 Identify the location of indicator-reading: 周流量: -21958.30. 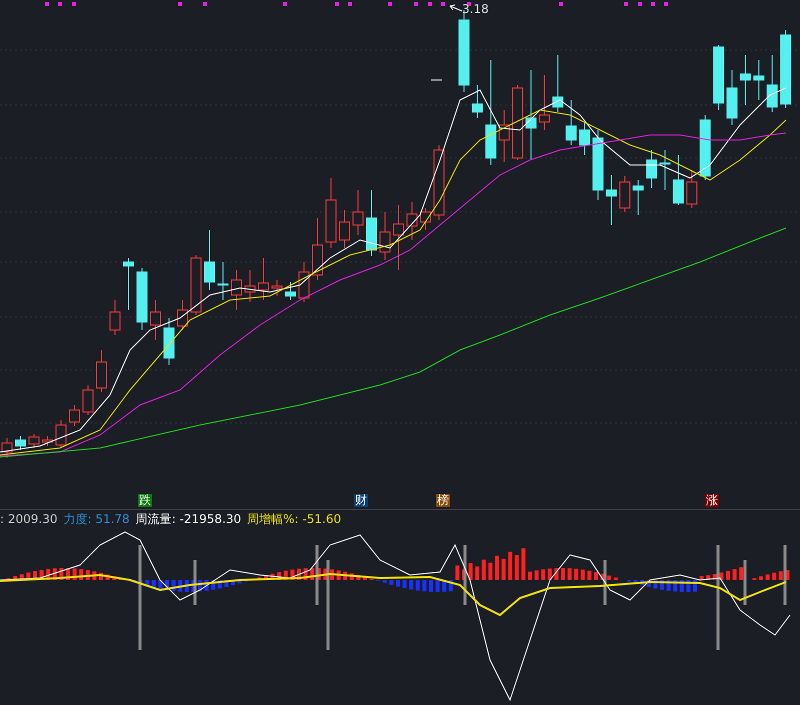
(189, 519).